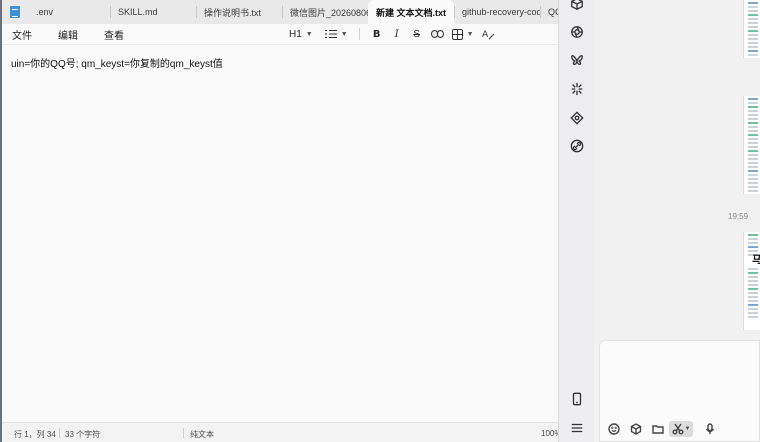 The image size is (760, 442). Describe the element at coordinates (329, 12) in the screenshot. I see `tab-label: 微信图片_202608061446` at that location.